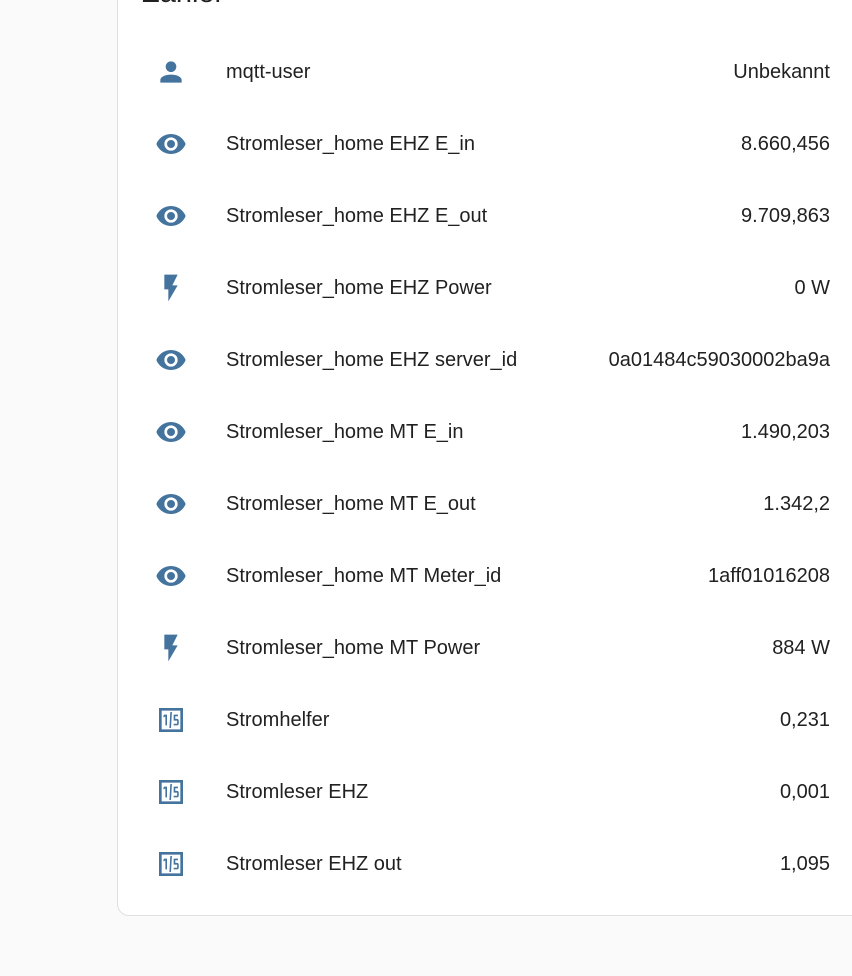 This screenshot has width=852, height=976. Describe the element at coordinates (804, 719) in the screenshot. I see `entity-state: 0,231` at that location.